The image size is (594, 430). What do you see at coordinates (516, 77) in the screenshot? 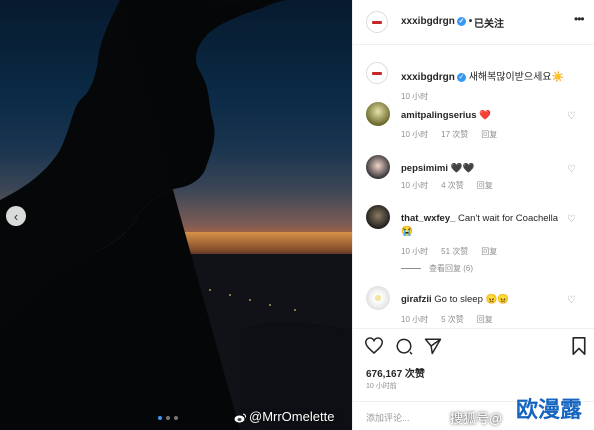
I see `caption-body: 새해복많이받으세요☀️` at bounding box center [516, 77].